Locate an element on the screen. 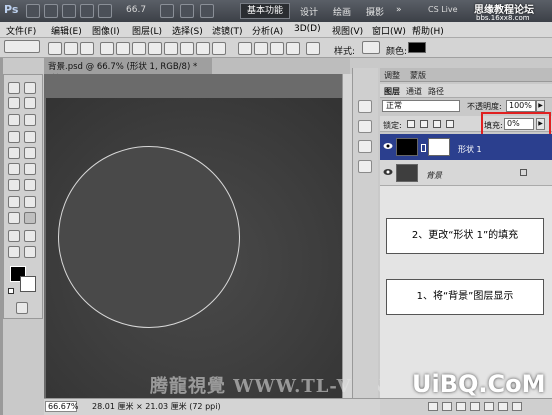 Image resolution: width=552 pixels, height=415 pixels. menu-help: 帮助(H) is located at coordinates (428, 30).